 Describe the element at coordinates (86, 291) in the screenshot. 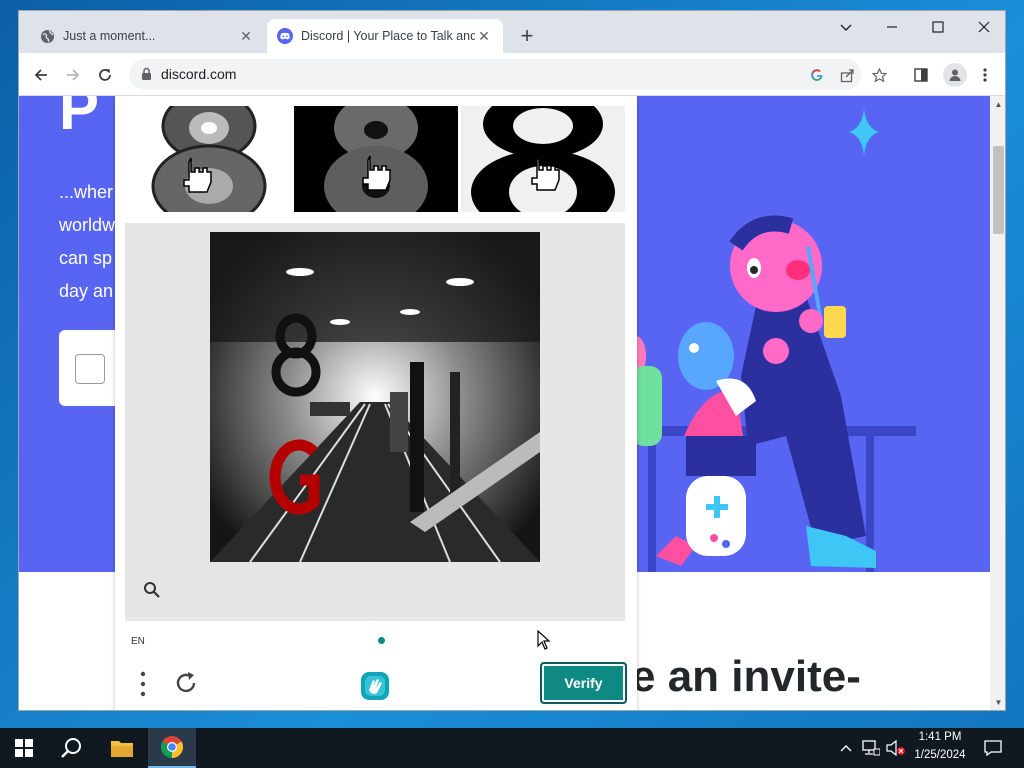

I see `hero-text-line: day an` at that location.